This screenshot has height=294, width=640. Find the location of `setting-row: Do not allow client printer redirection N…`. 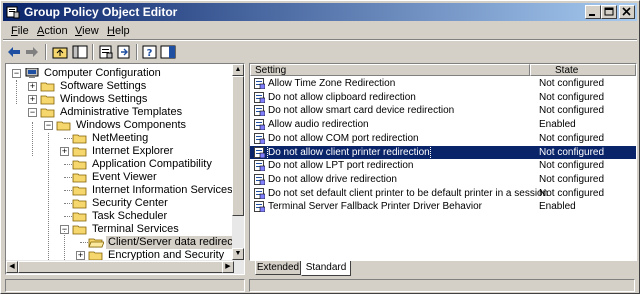

setting-row: Do not allow client printer redirection N… is located at coordinates (443, 152).